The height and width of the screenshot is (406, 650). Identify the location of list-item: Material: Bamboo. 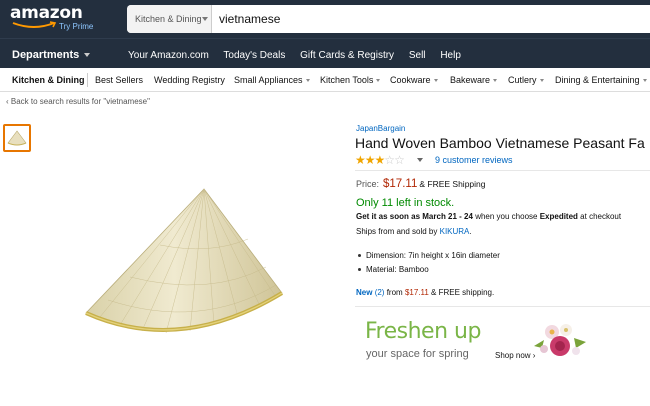
(428, 269).